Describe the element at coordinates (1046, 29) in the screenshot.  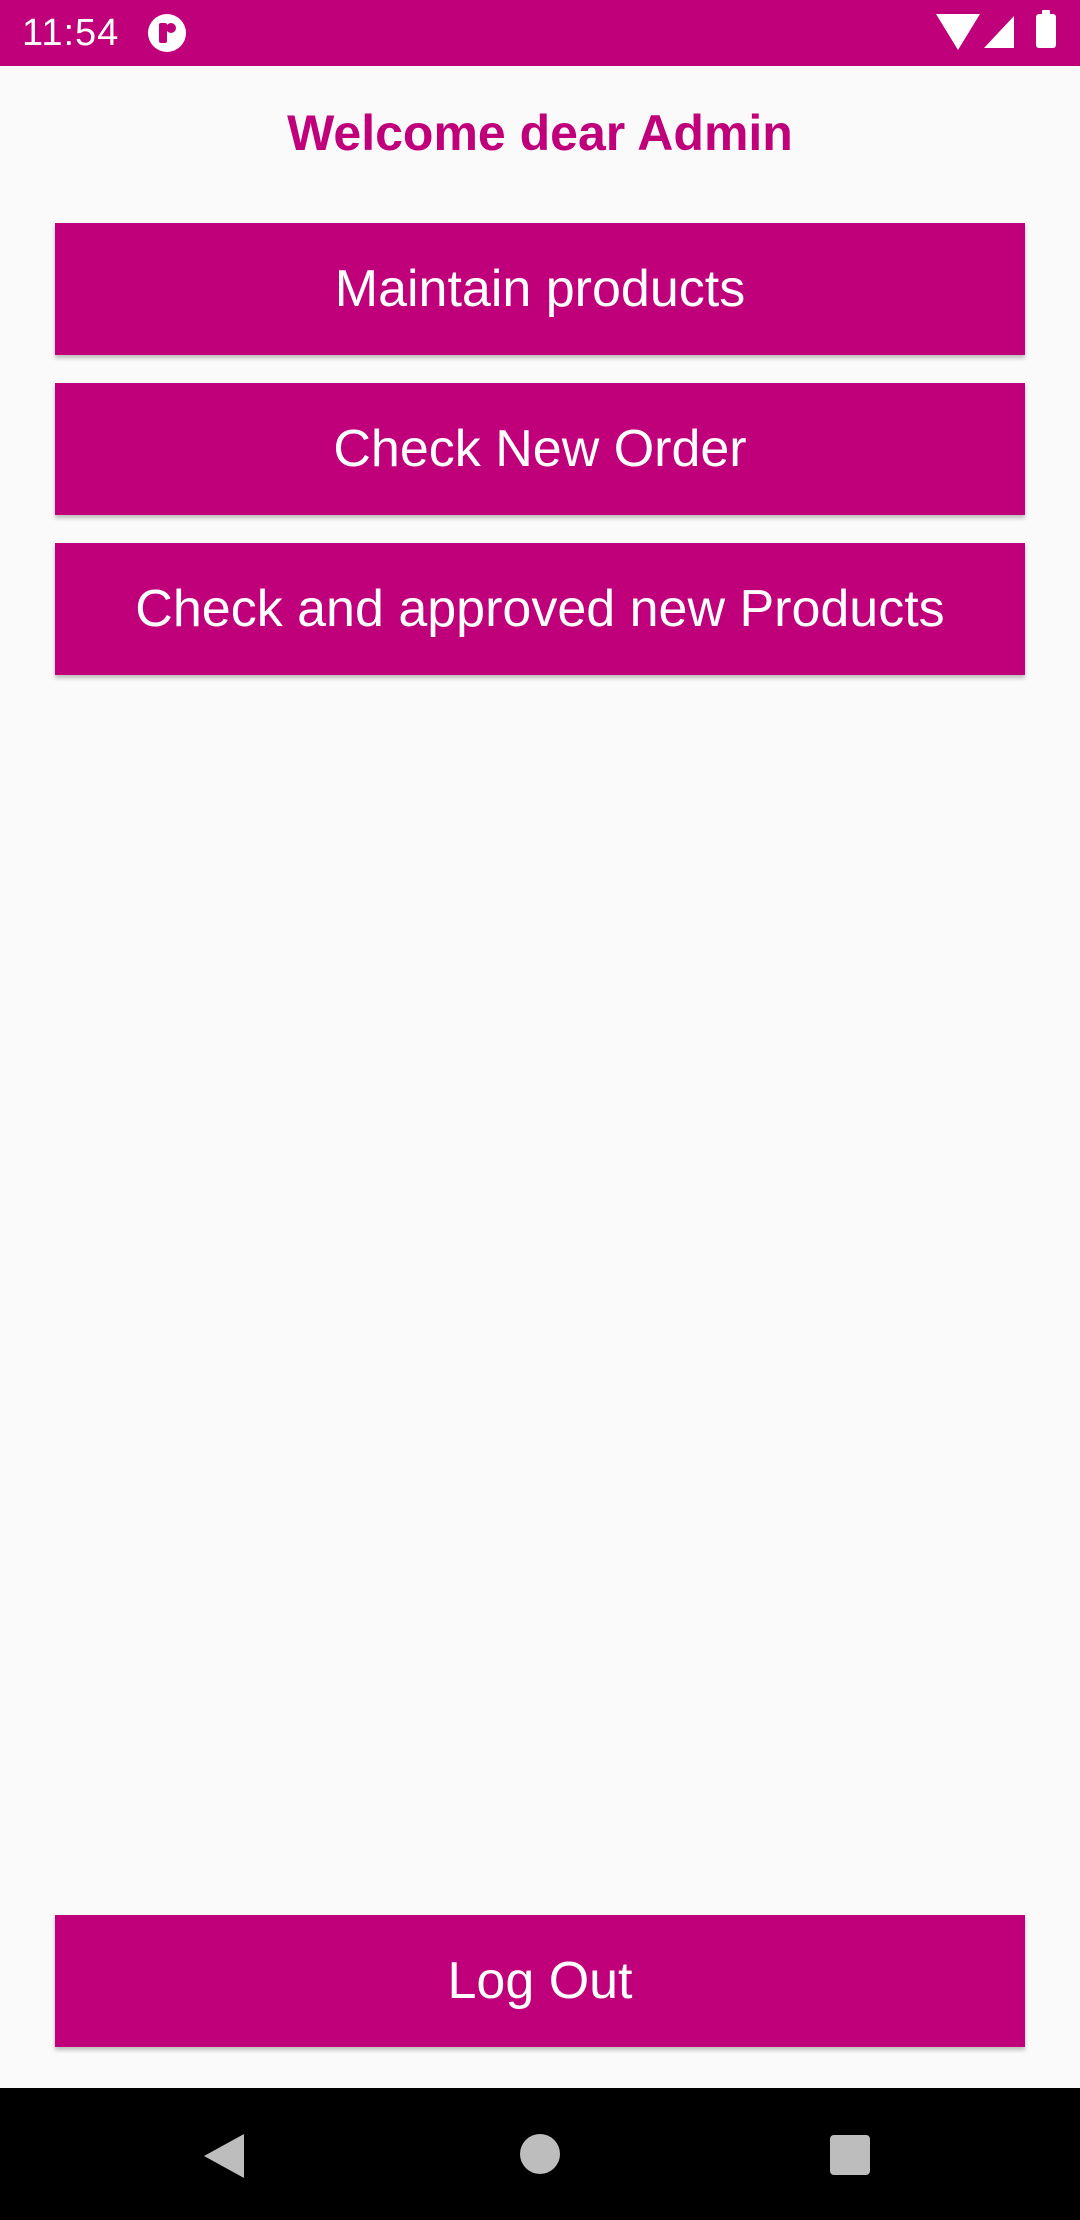
I see `battery-icon` at that location.